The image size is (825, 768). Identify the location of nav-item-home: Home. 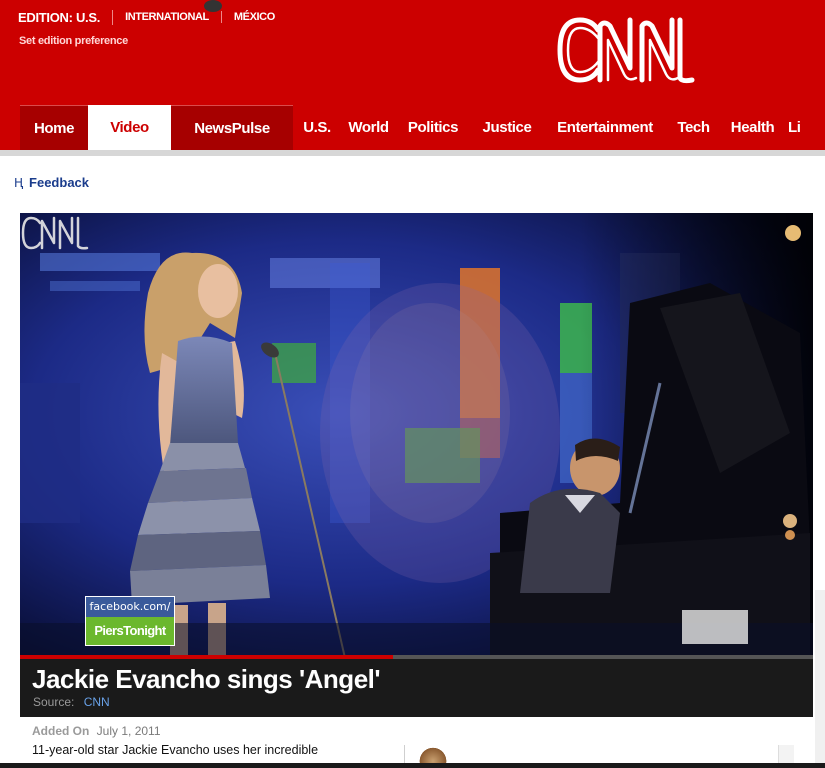
(54, 127).